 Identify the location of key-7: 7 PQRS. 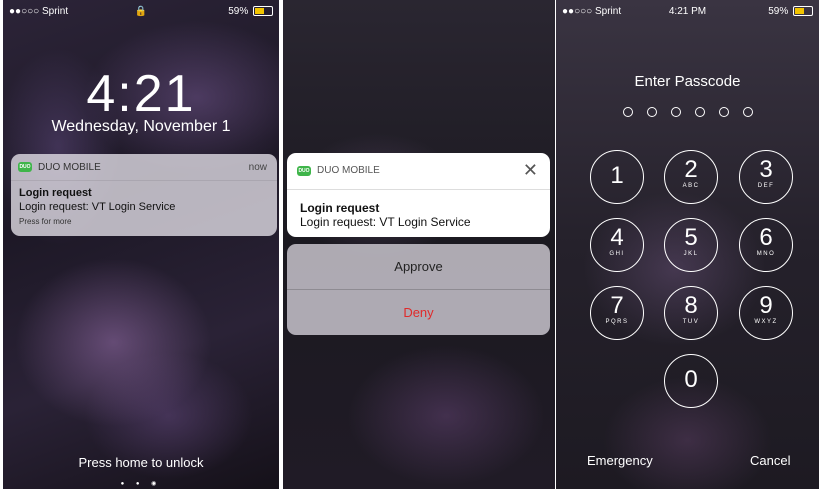
(617, 313).